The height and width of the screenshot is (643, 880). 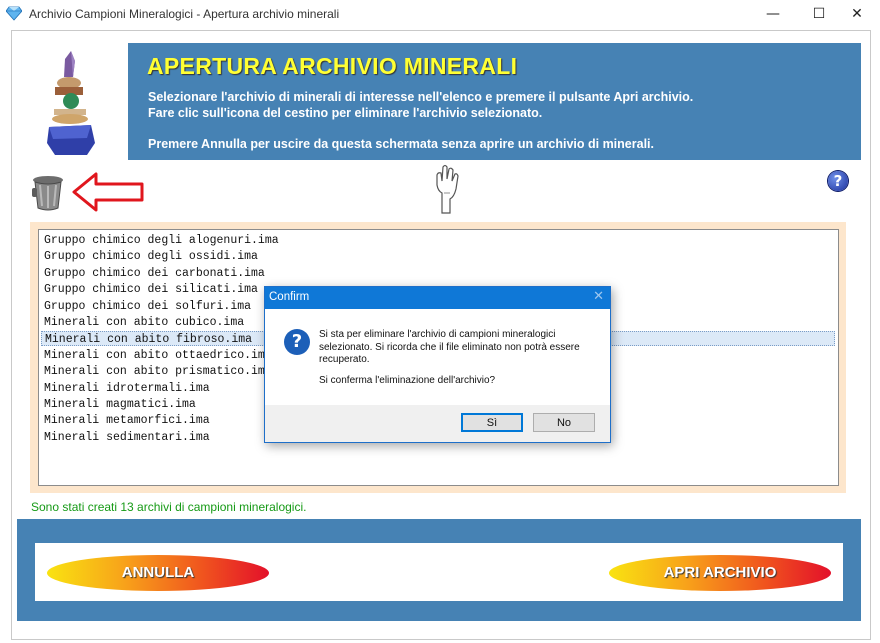 What do you see at coordinates (108, 192) in the screenshot?
I see `arrow-left-icon` at bounding box center [108, 192].